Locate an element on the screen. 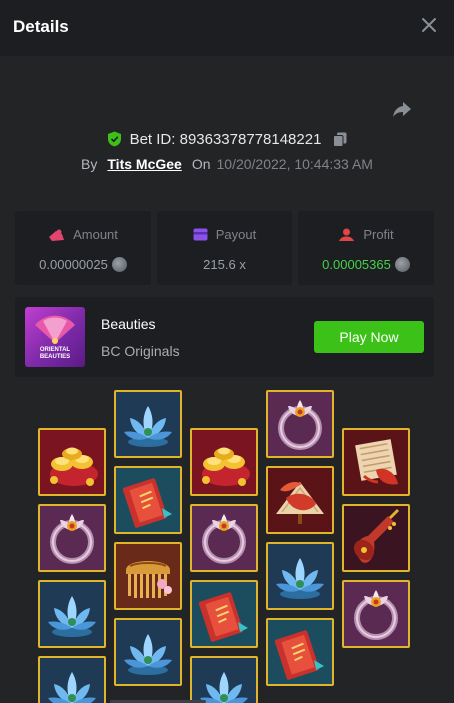 The image size is (454, 703). paper-fan-icon is located at coordinates (376, 462).